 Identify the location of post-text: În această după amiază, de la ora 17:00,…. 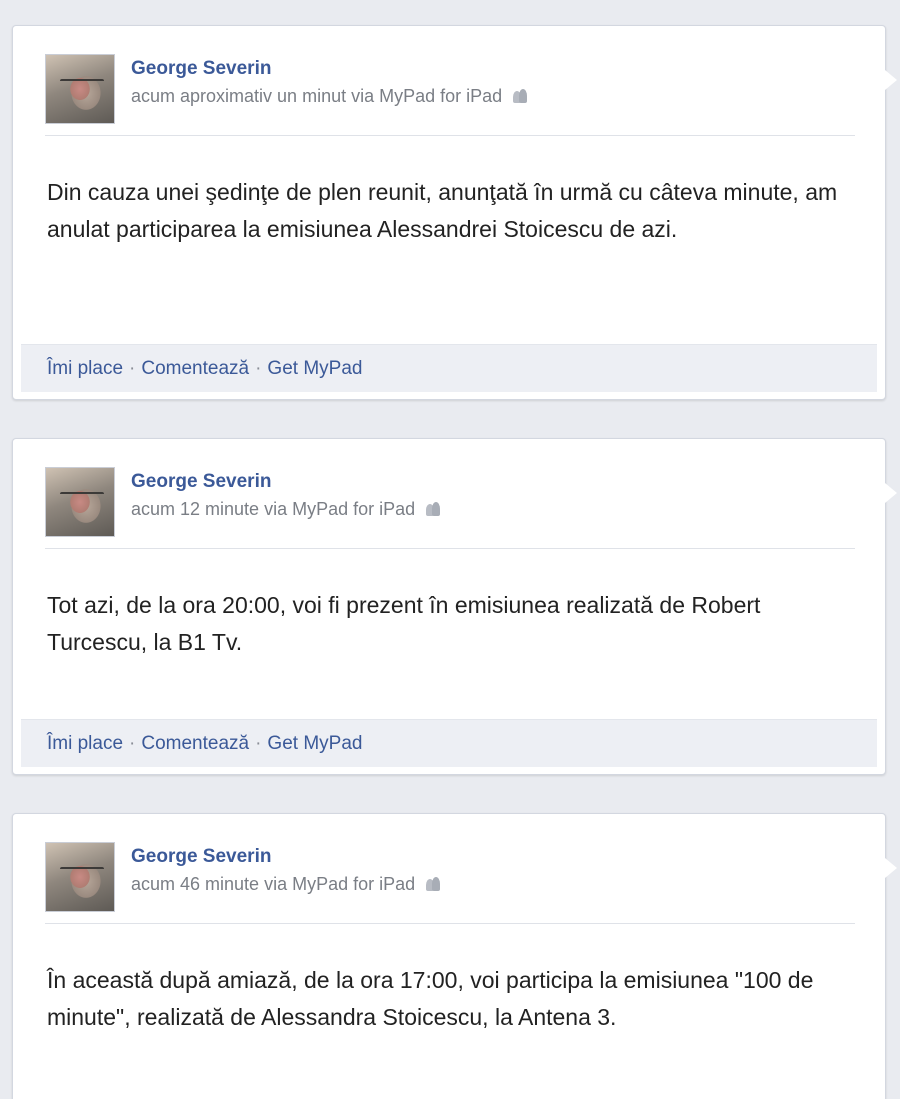
(430, 998).